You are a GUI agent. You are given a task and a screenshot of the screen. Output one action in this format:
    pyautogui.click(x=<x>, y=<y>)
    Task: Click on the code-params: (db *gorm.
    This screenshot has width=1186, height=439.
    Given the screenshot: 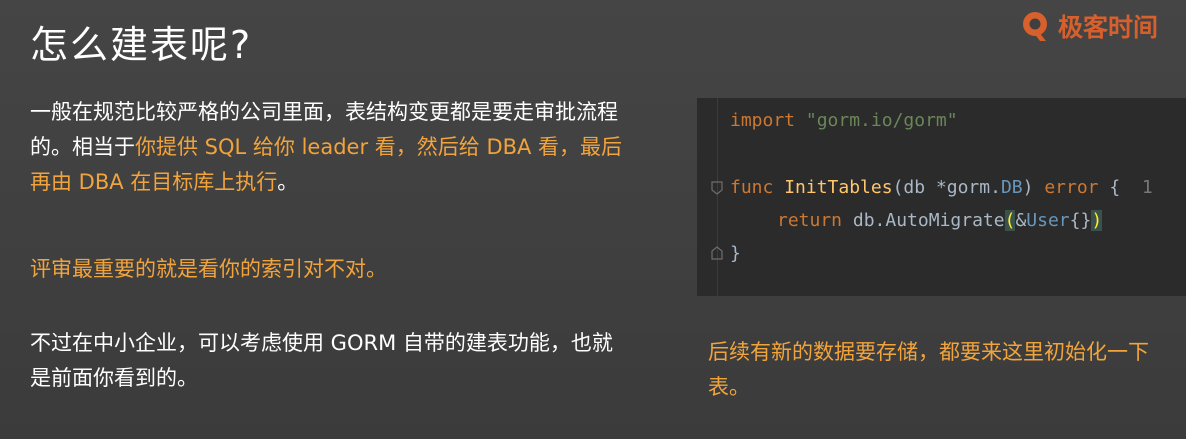 What is the action you would take?
    pyautogui.click(x=946, y=187)
    